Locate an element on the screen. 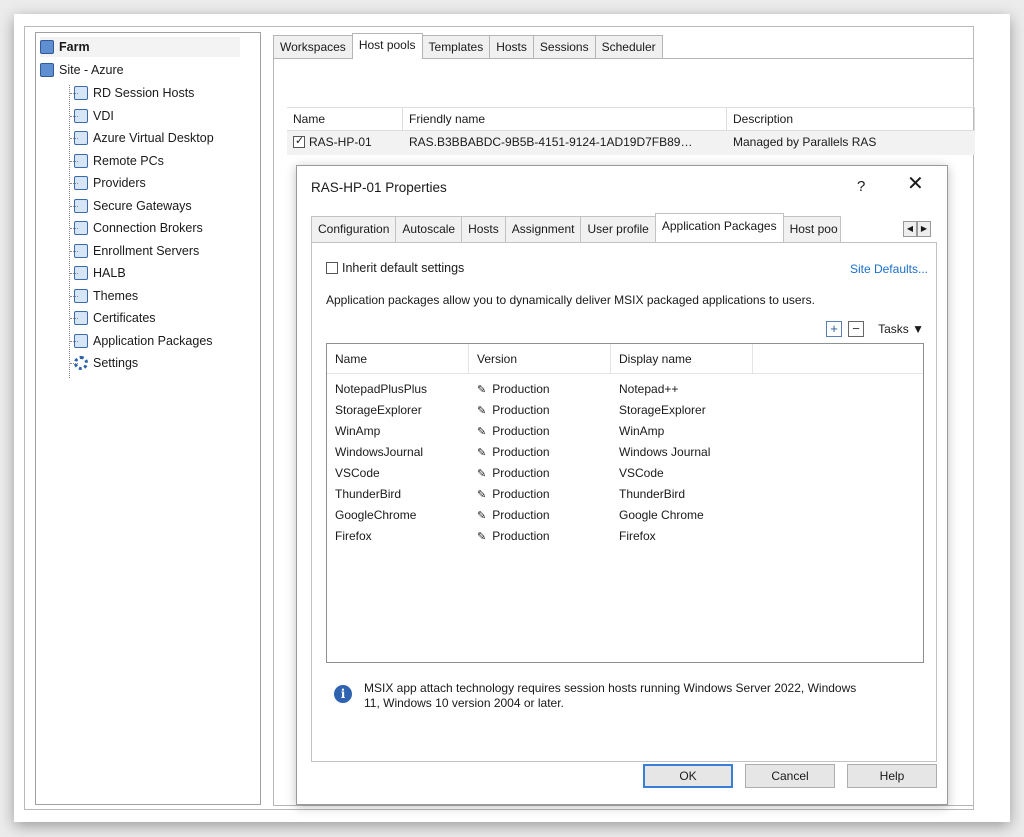 The image size is (1024, 837). package-name: WindowsJournal is located at coordinates (379, 452).